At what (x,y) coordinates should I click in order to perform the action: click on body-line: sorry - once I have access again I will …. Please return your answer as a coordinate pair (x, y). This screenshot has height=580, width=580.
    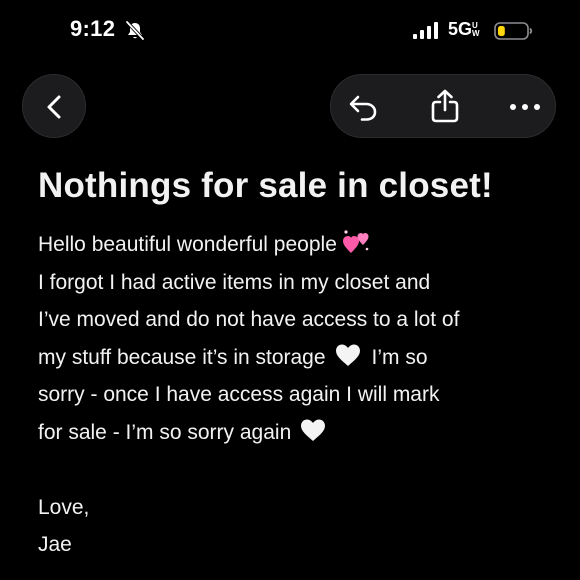
    Looking at the image, I should click on (239, 394).